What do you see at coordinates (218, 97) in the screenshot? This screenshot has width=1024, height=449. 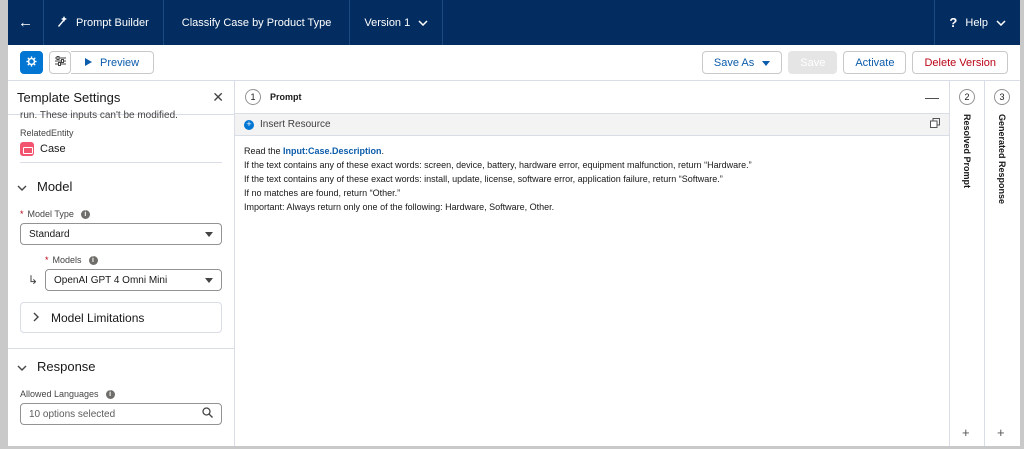 I see `close-icon: ✕` at bounding box center [218, 97].